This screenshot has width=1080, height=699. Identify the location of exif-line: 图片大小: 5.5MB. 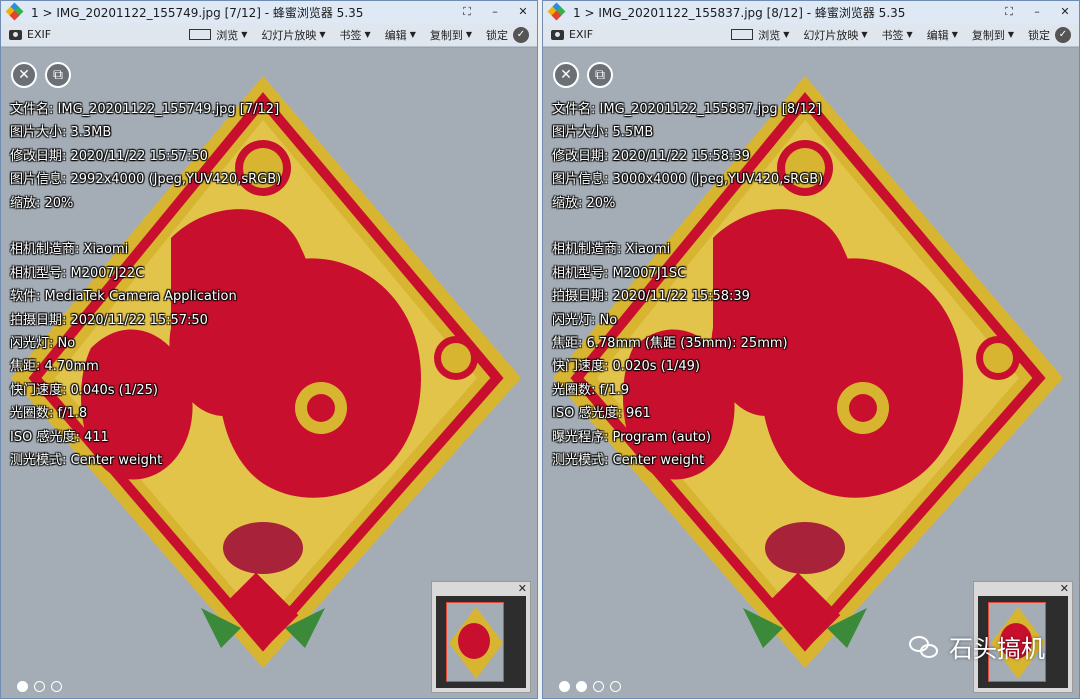
(603, 133).